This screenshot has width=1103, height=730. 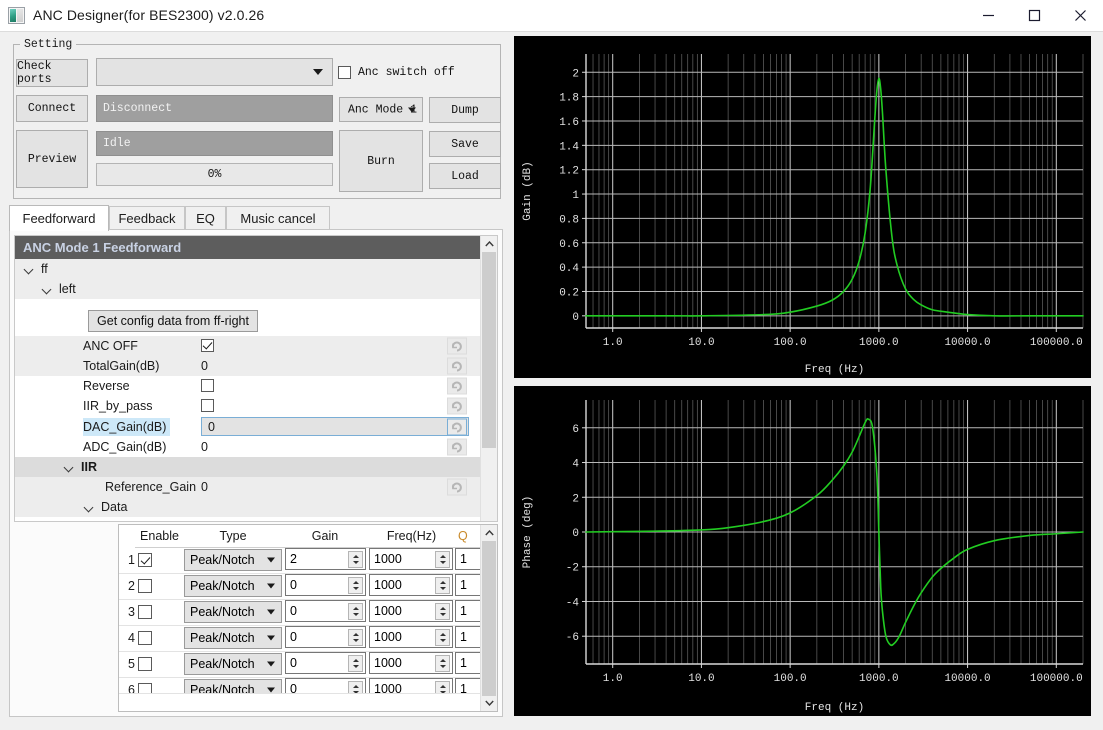 I want to click on scroll-down-icon, so click(x=489, y=703).